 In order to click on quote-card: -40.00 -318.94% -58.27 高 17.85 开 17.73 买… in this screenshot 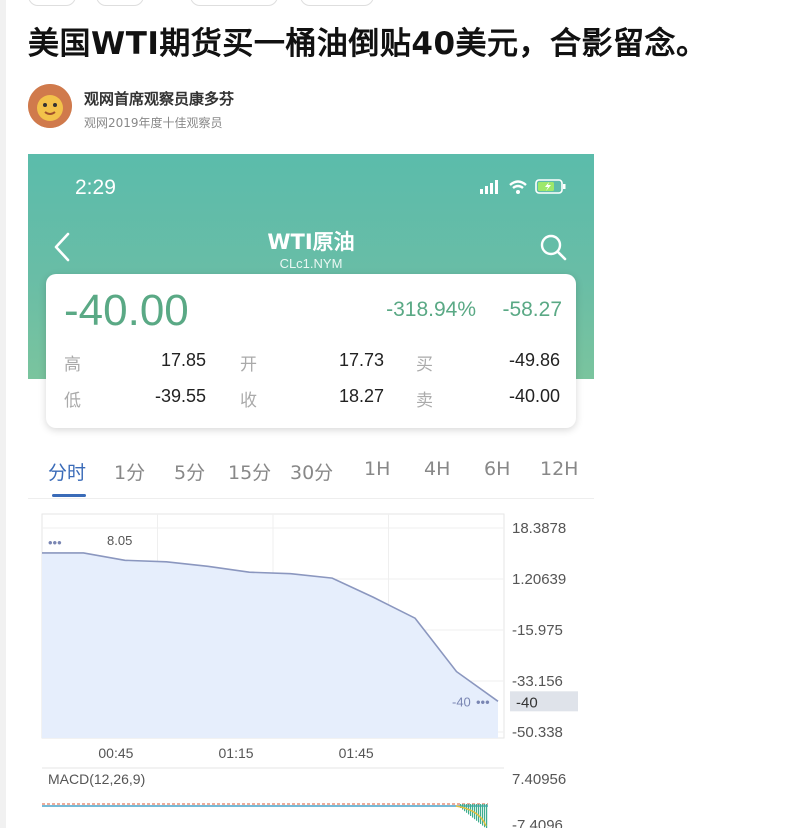, I will do `click(311, 351)`.